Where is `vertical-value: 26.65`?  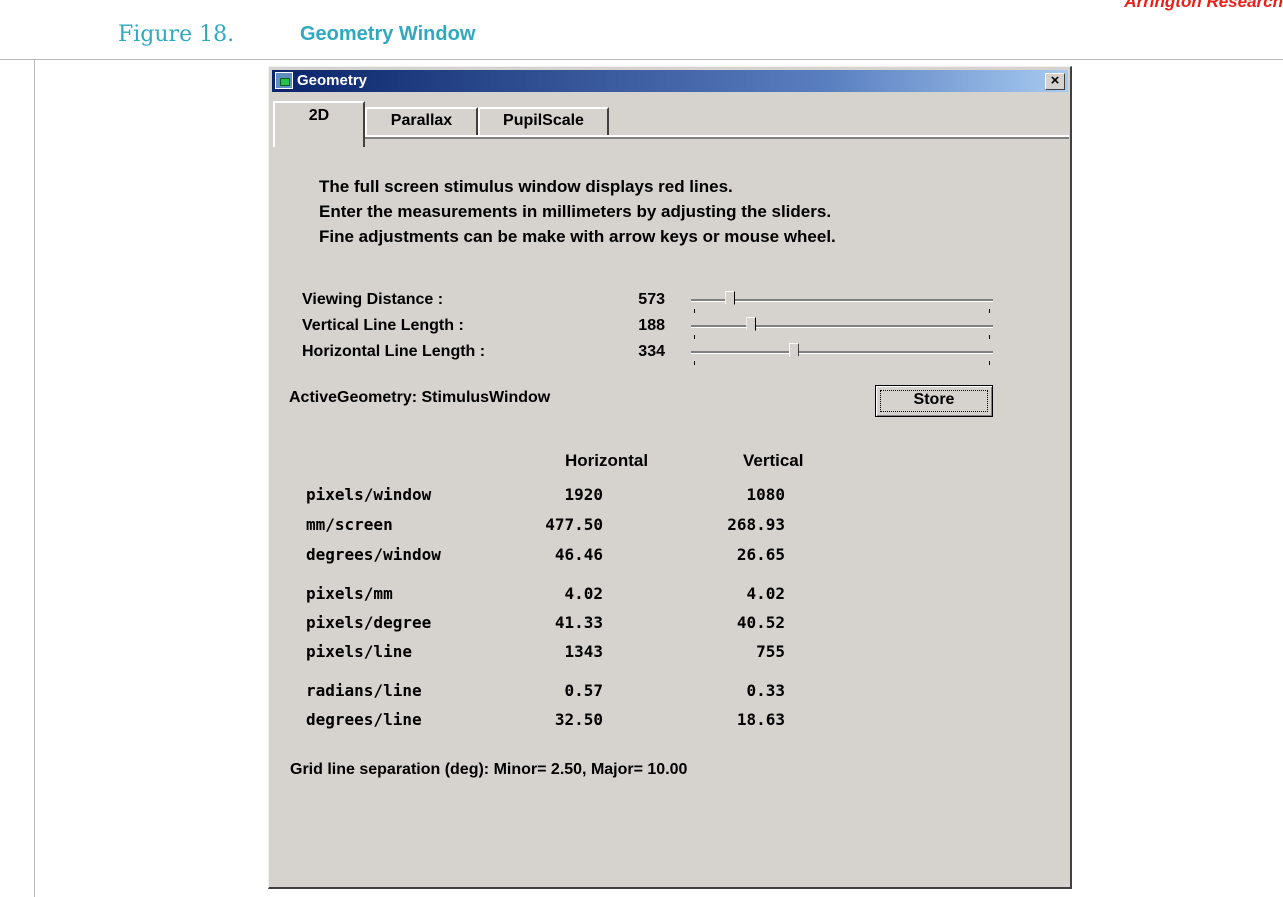
vertical-value: 26.65 is located at coordinates (760, 554).